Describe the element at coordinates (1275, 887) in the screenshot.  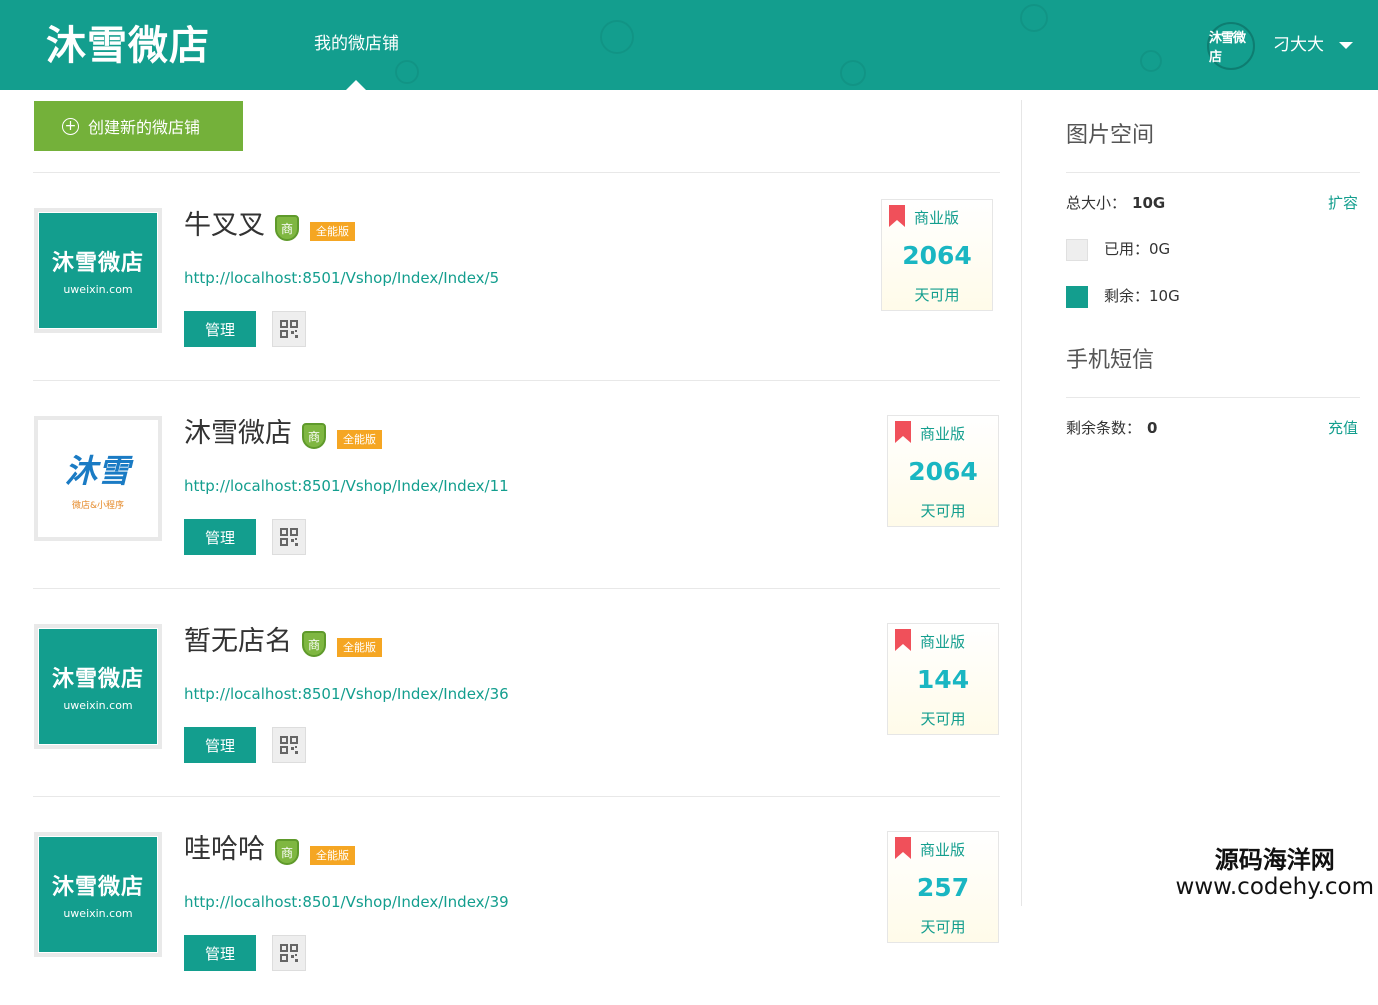
I see `watermark-line2: www.codehy.com` at that location.